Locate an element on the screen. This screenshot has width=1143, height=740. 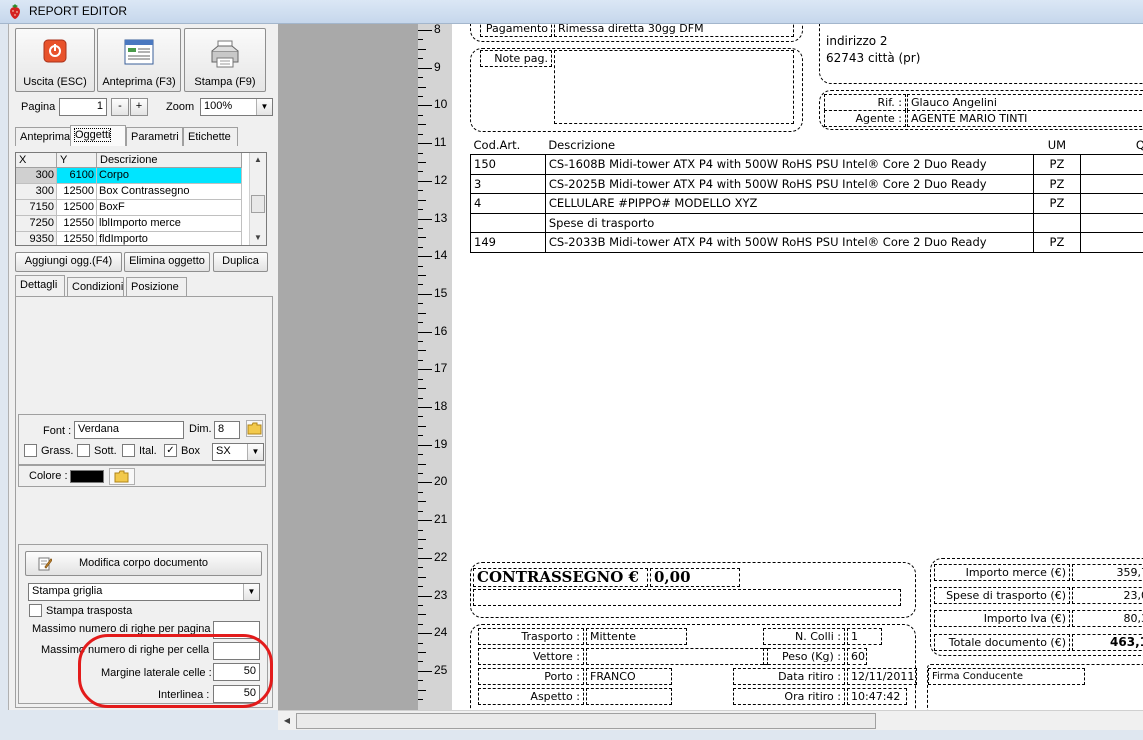
grid-cell-y: 12500 is located at coordinates (77, 192).